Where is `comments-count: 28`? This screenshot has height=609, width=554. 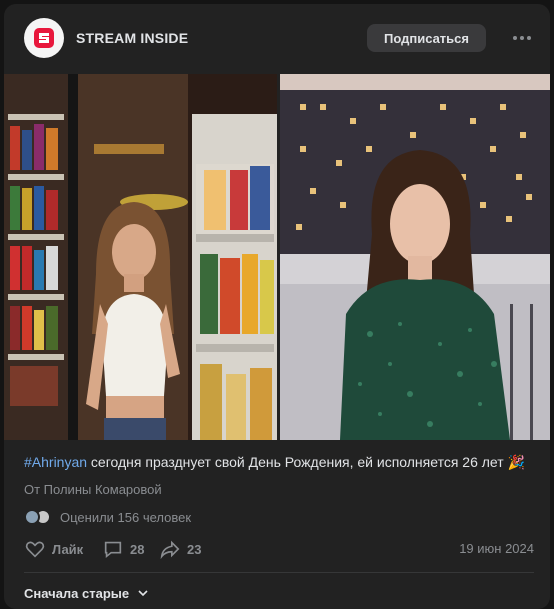 comments-count: 28 is located at coordinates (137, 549).